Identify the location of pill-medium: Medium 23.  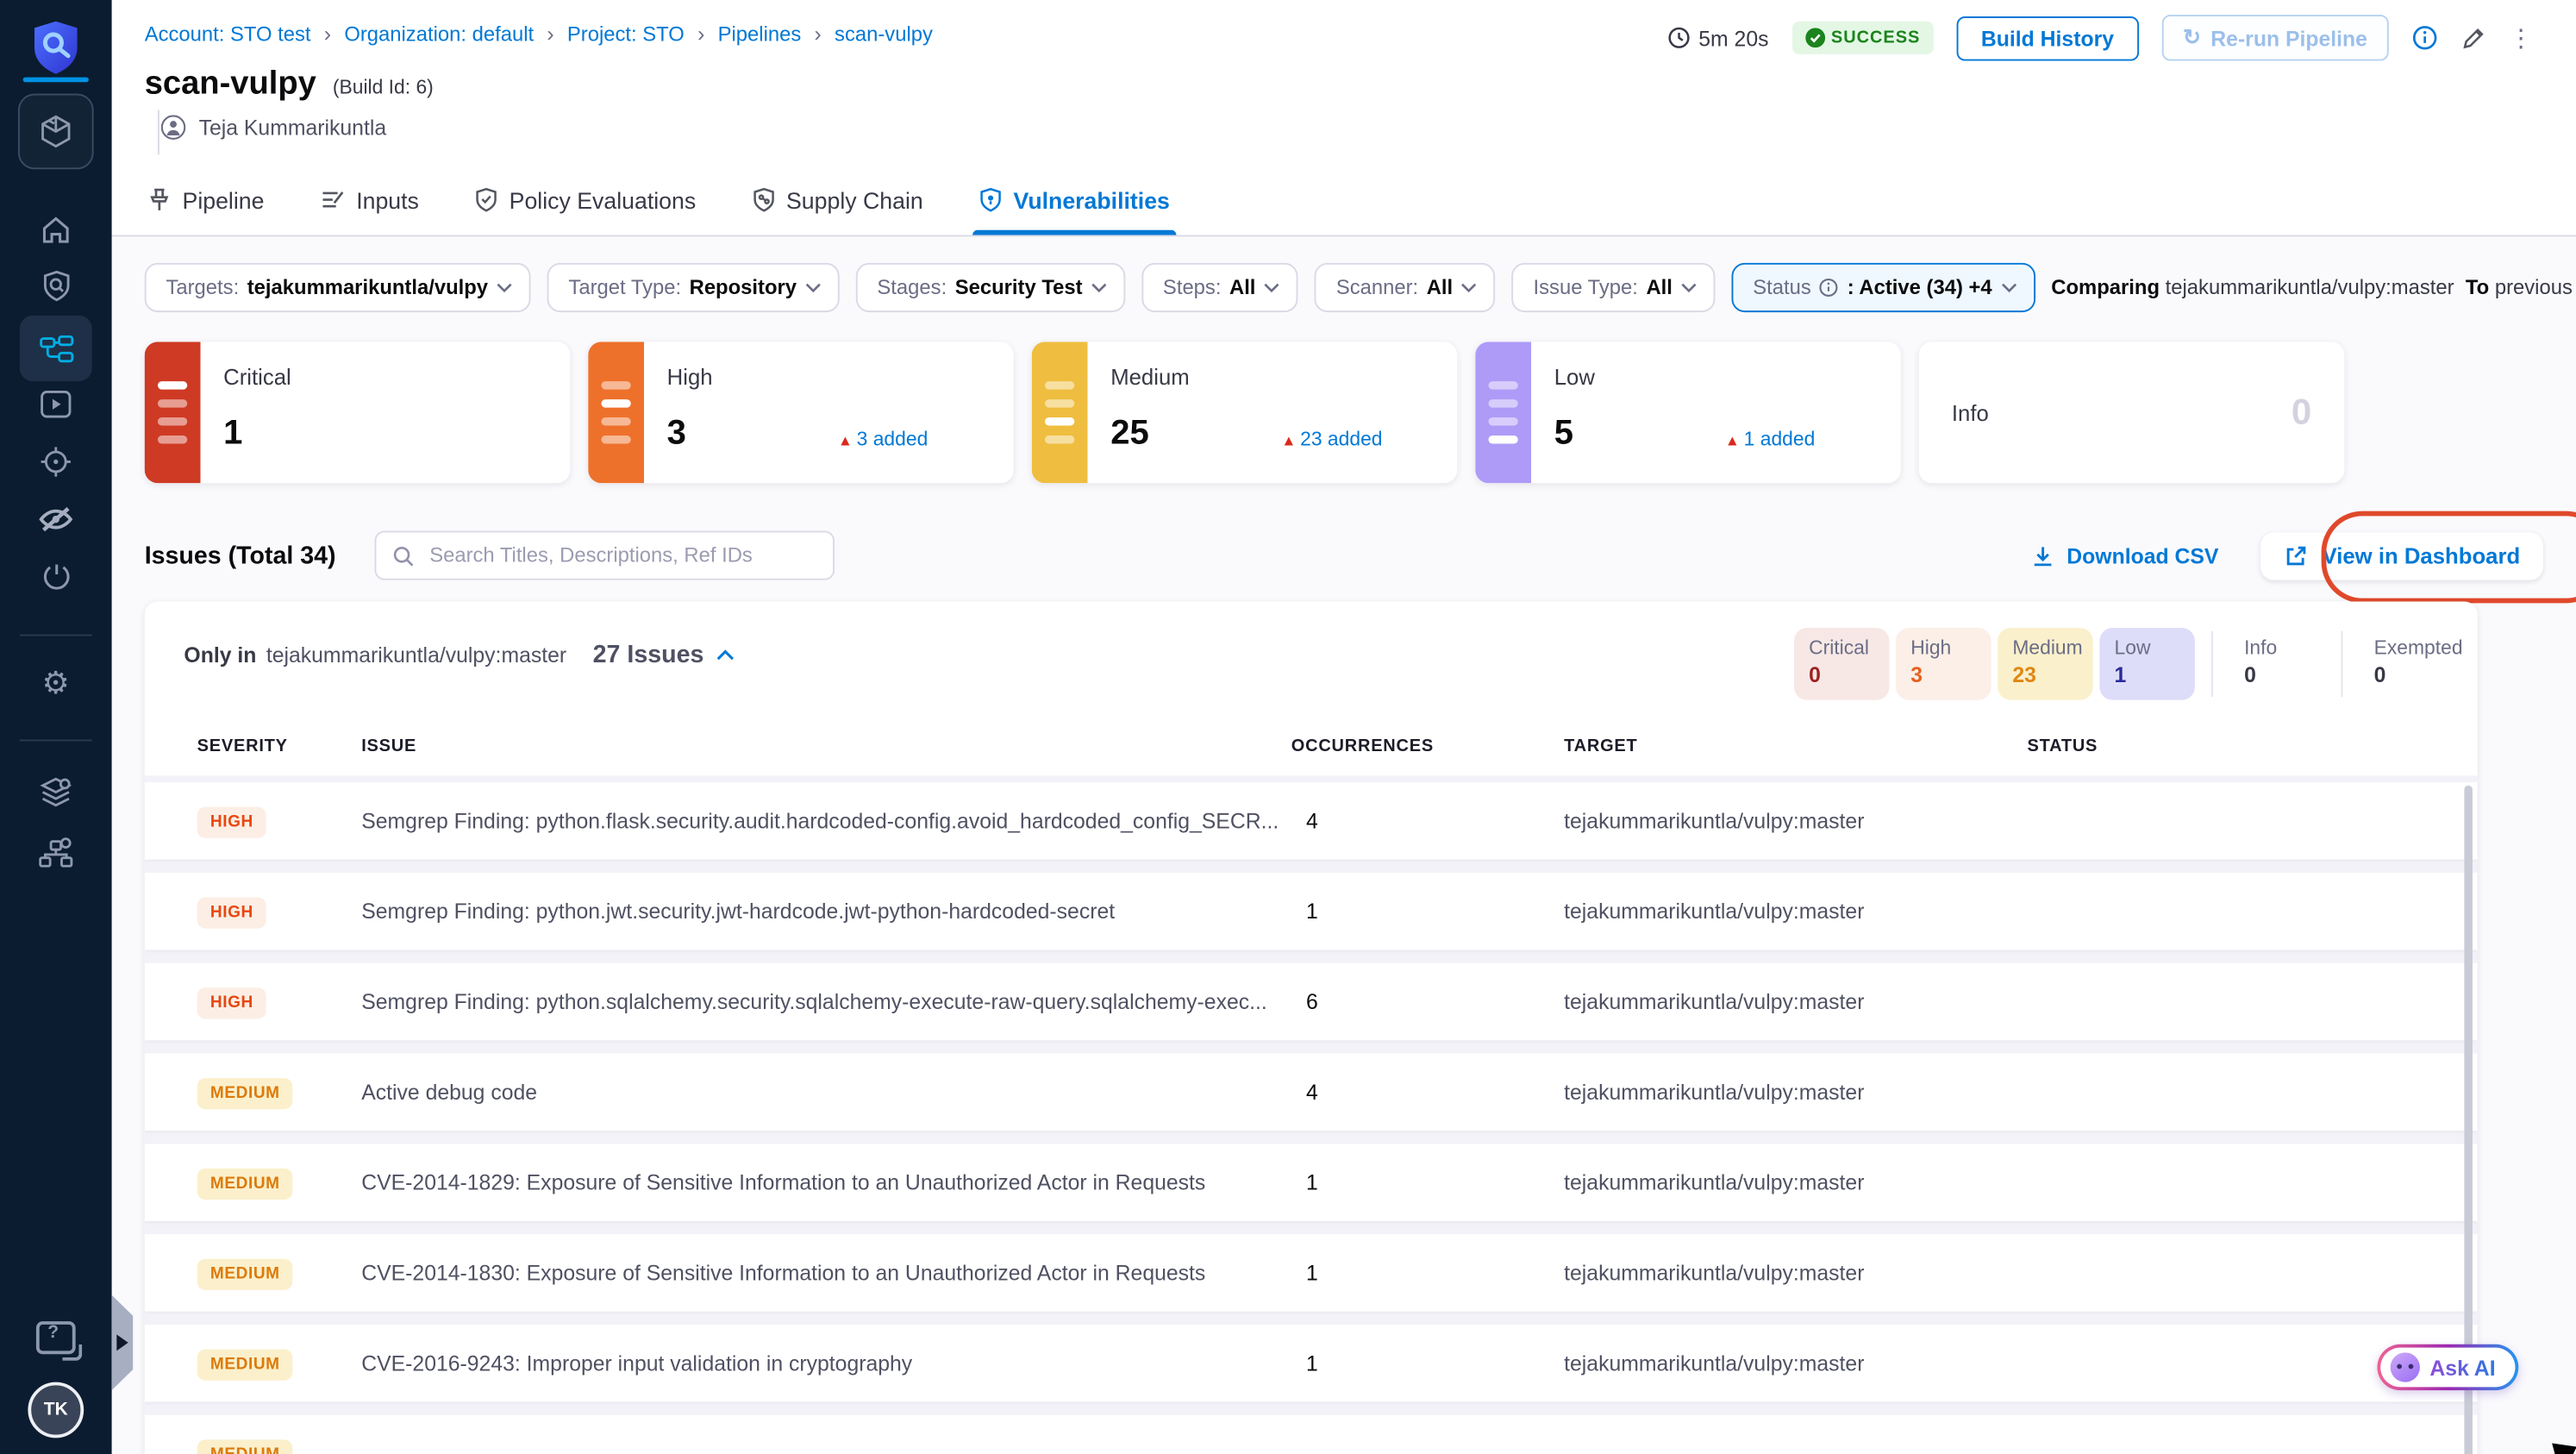
(2046, 663).